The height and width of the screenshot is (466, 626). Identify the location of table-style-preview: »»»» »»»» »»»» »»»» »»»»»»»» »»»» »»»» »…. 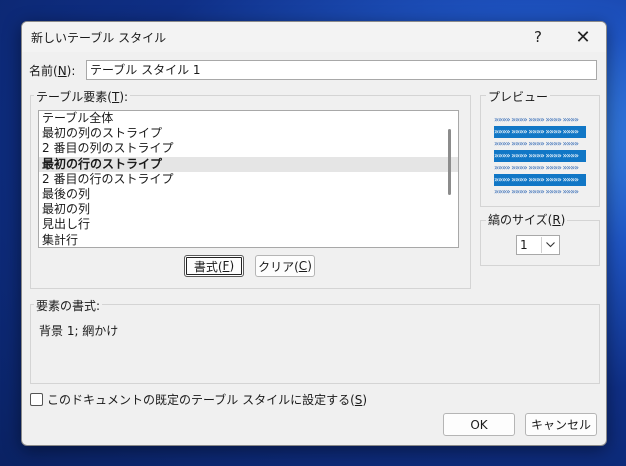
(540, 156).